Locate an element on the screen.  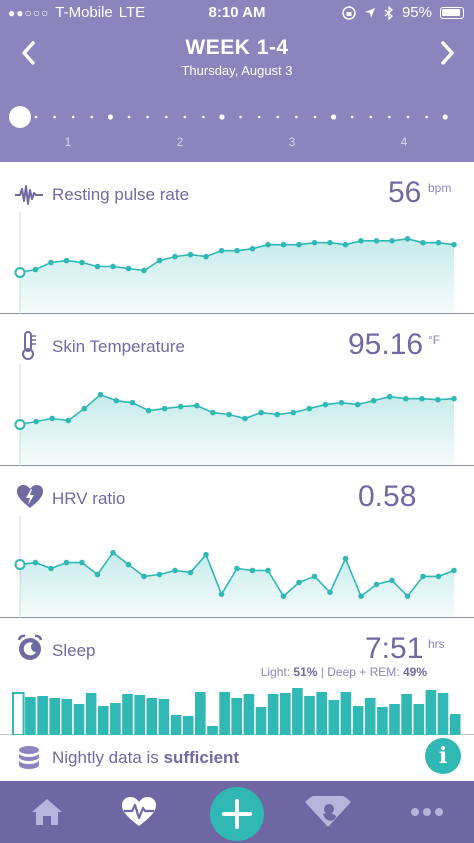
tab-ultrasound is located at coordinates (328, 812).